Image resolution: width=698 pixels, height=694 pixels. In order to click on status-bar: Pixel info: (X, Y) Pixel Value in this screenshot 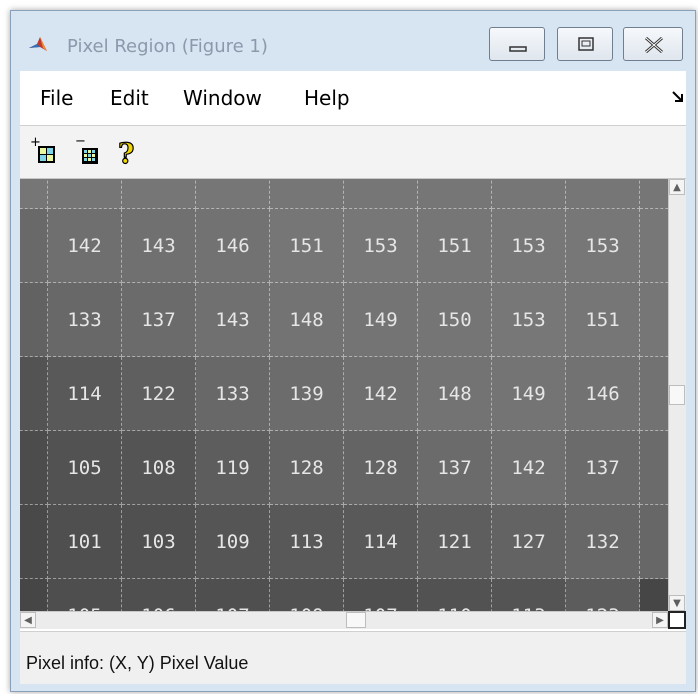, I will do `click(353, 657)`.